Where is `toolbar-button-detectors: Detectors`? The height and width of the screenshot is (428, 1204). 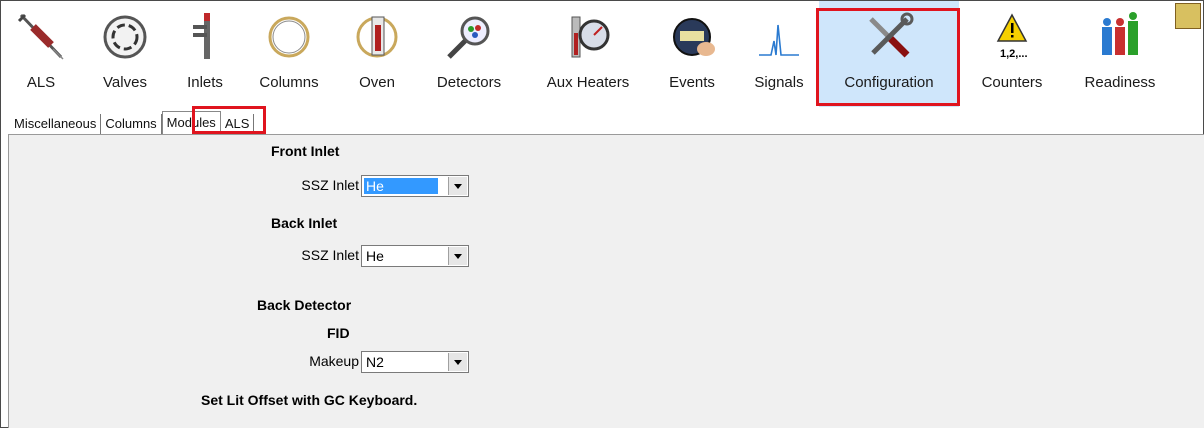
toolbar-button-detectors: Detectors is located at coordinates (469, 54).